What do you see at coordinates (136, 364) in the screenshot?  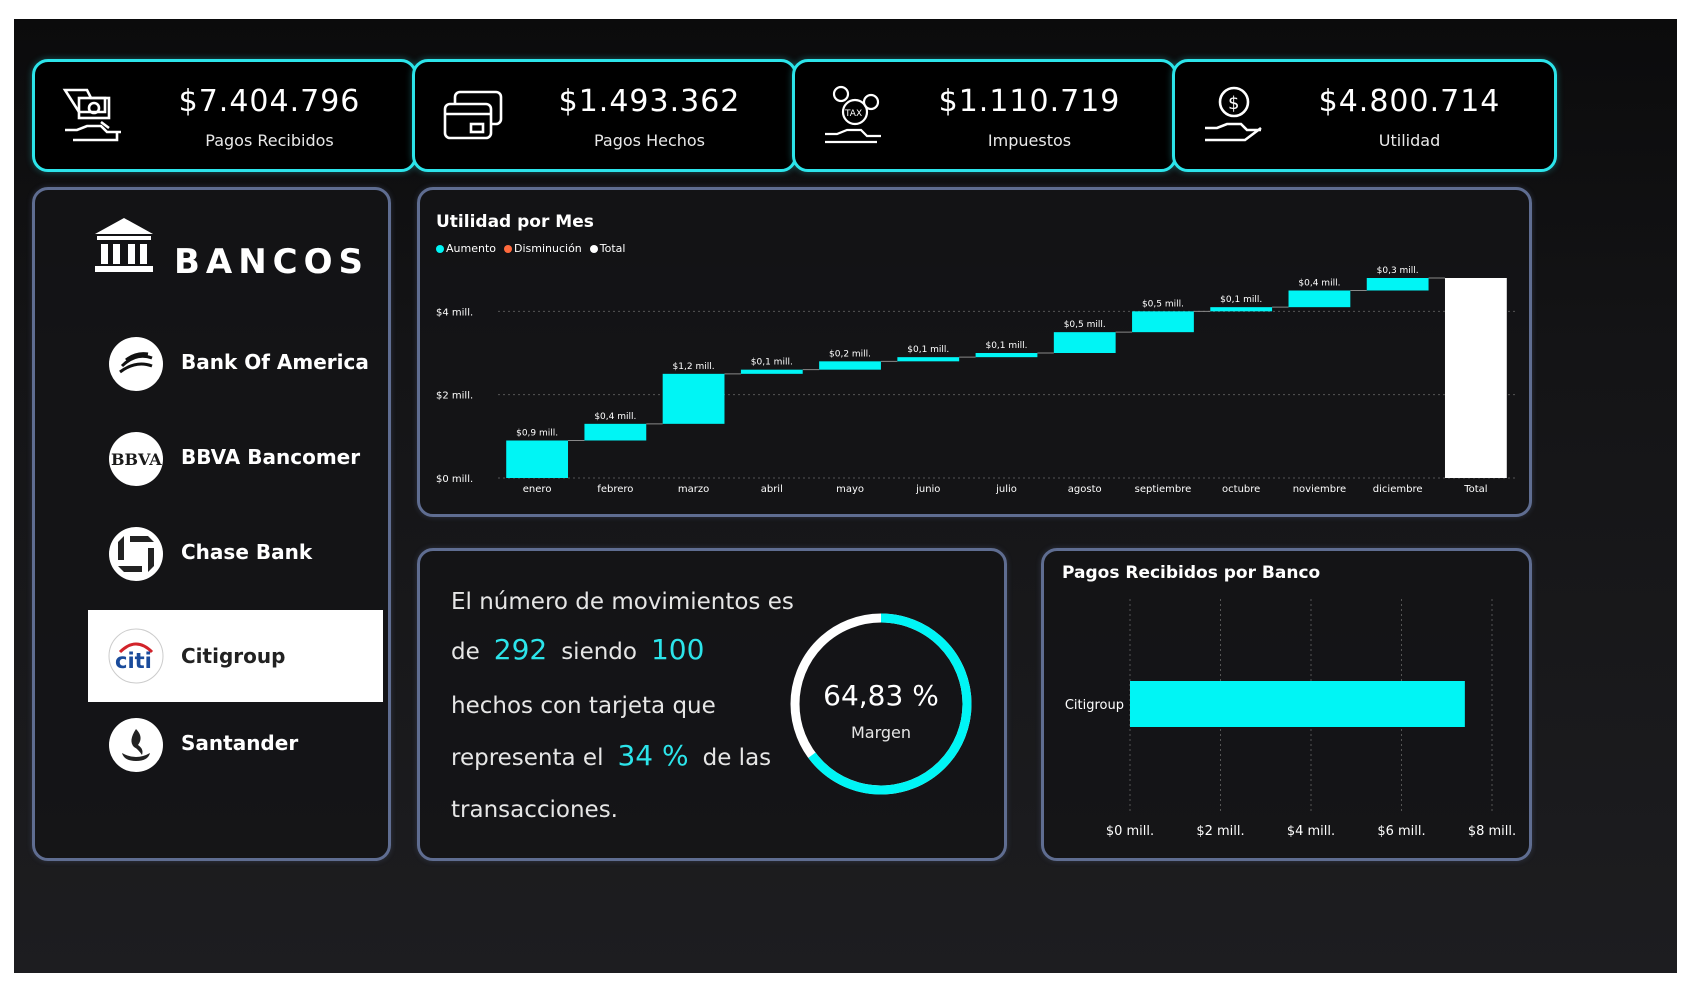 I see `bank-of-america-logo` at bounding box center [136, 364].